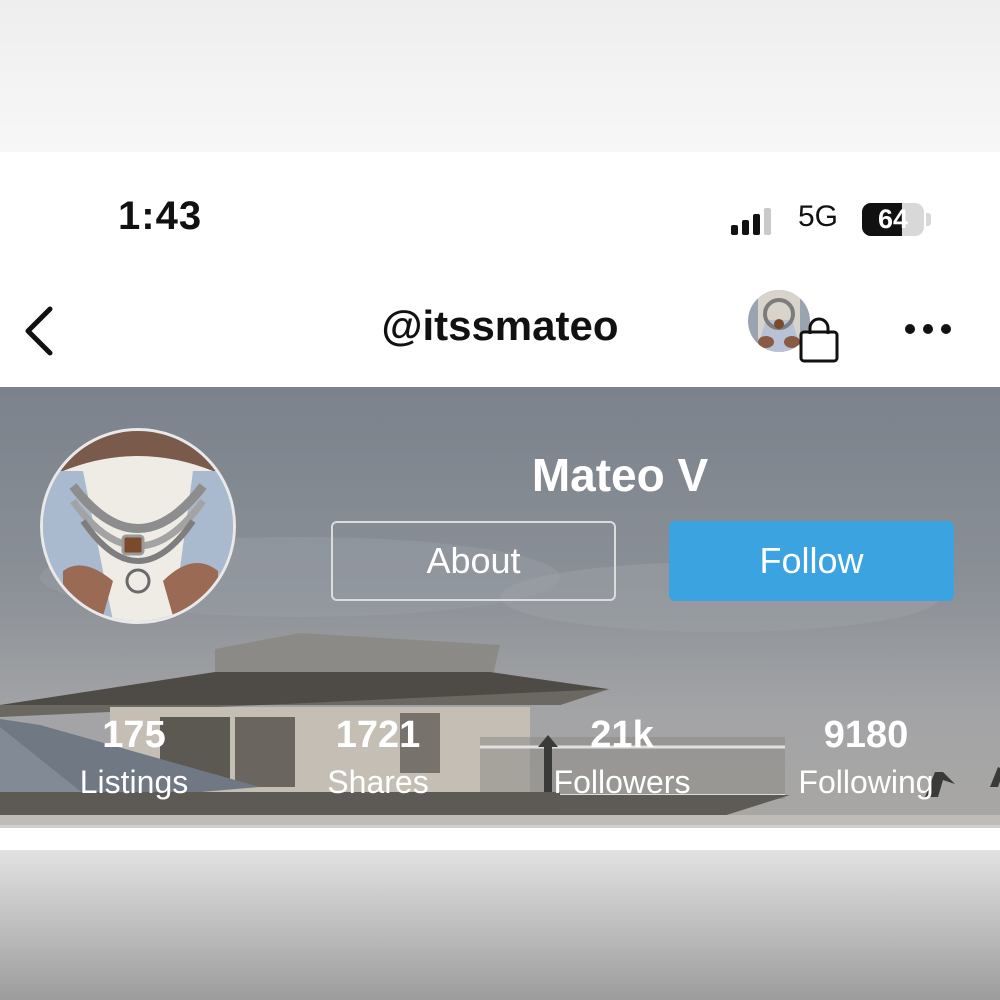 This screenshot has height=1000, width=1000. I want to click on stat-label: Shares, so click(378, 782).